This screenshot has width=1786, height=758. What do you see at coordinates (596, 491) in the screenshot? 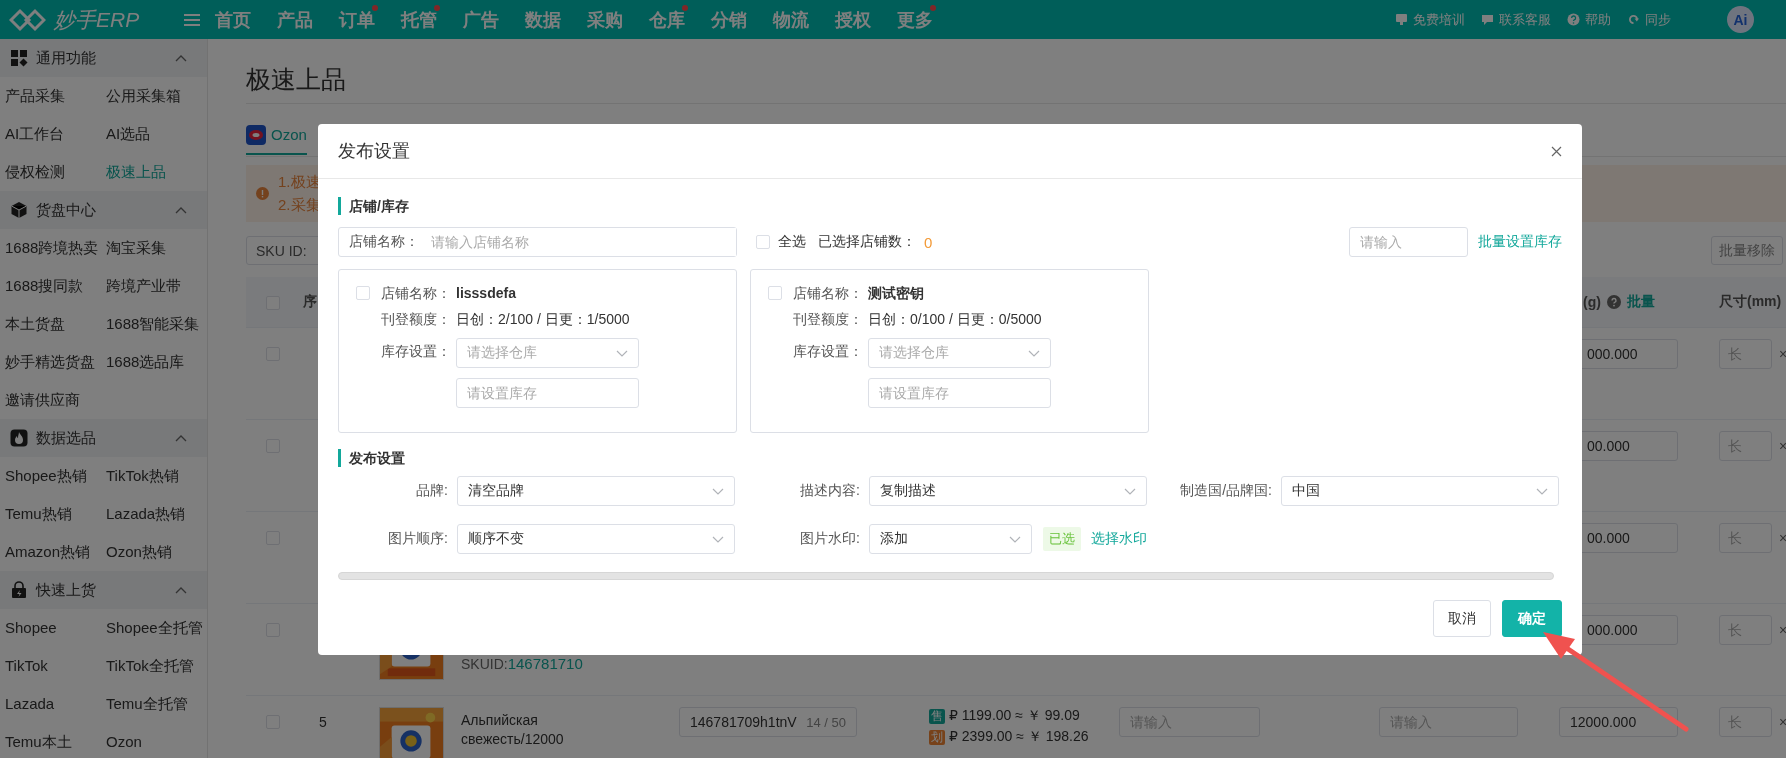
I see `select-field: 清空品牌` at bounding box center [596, 491].